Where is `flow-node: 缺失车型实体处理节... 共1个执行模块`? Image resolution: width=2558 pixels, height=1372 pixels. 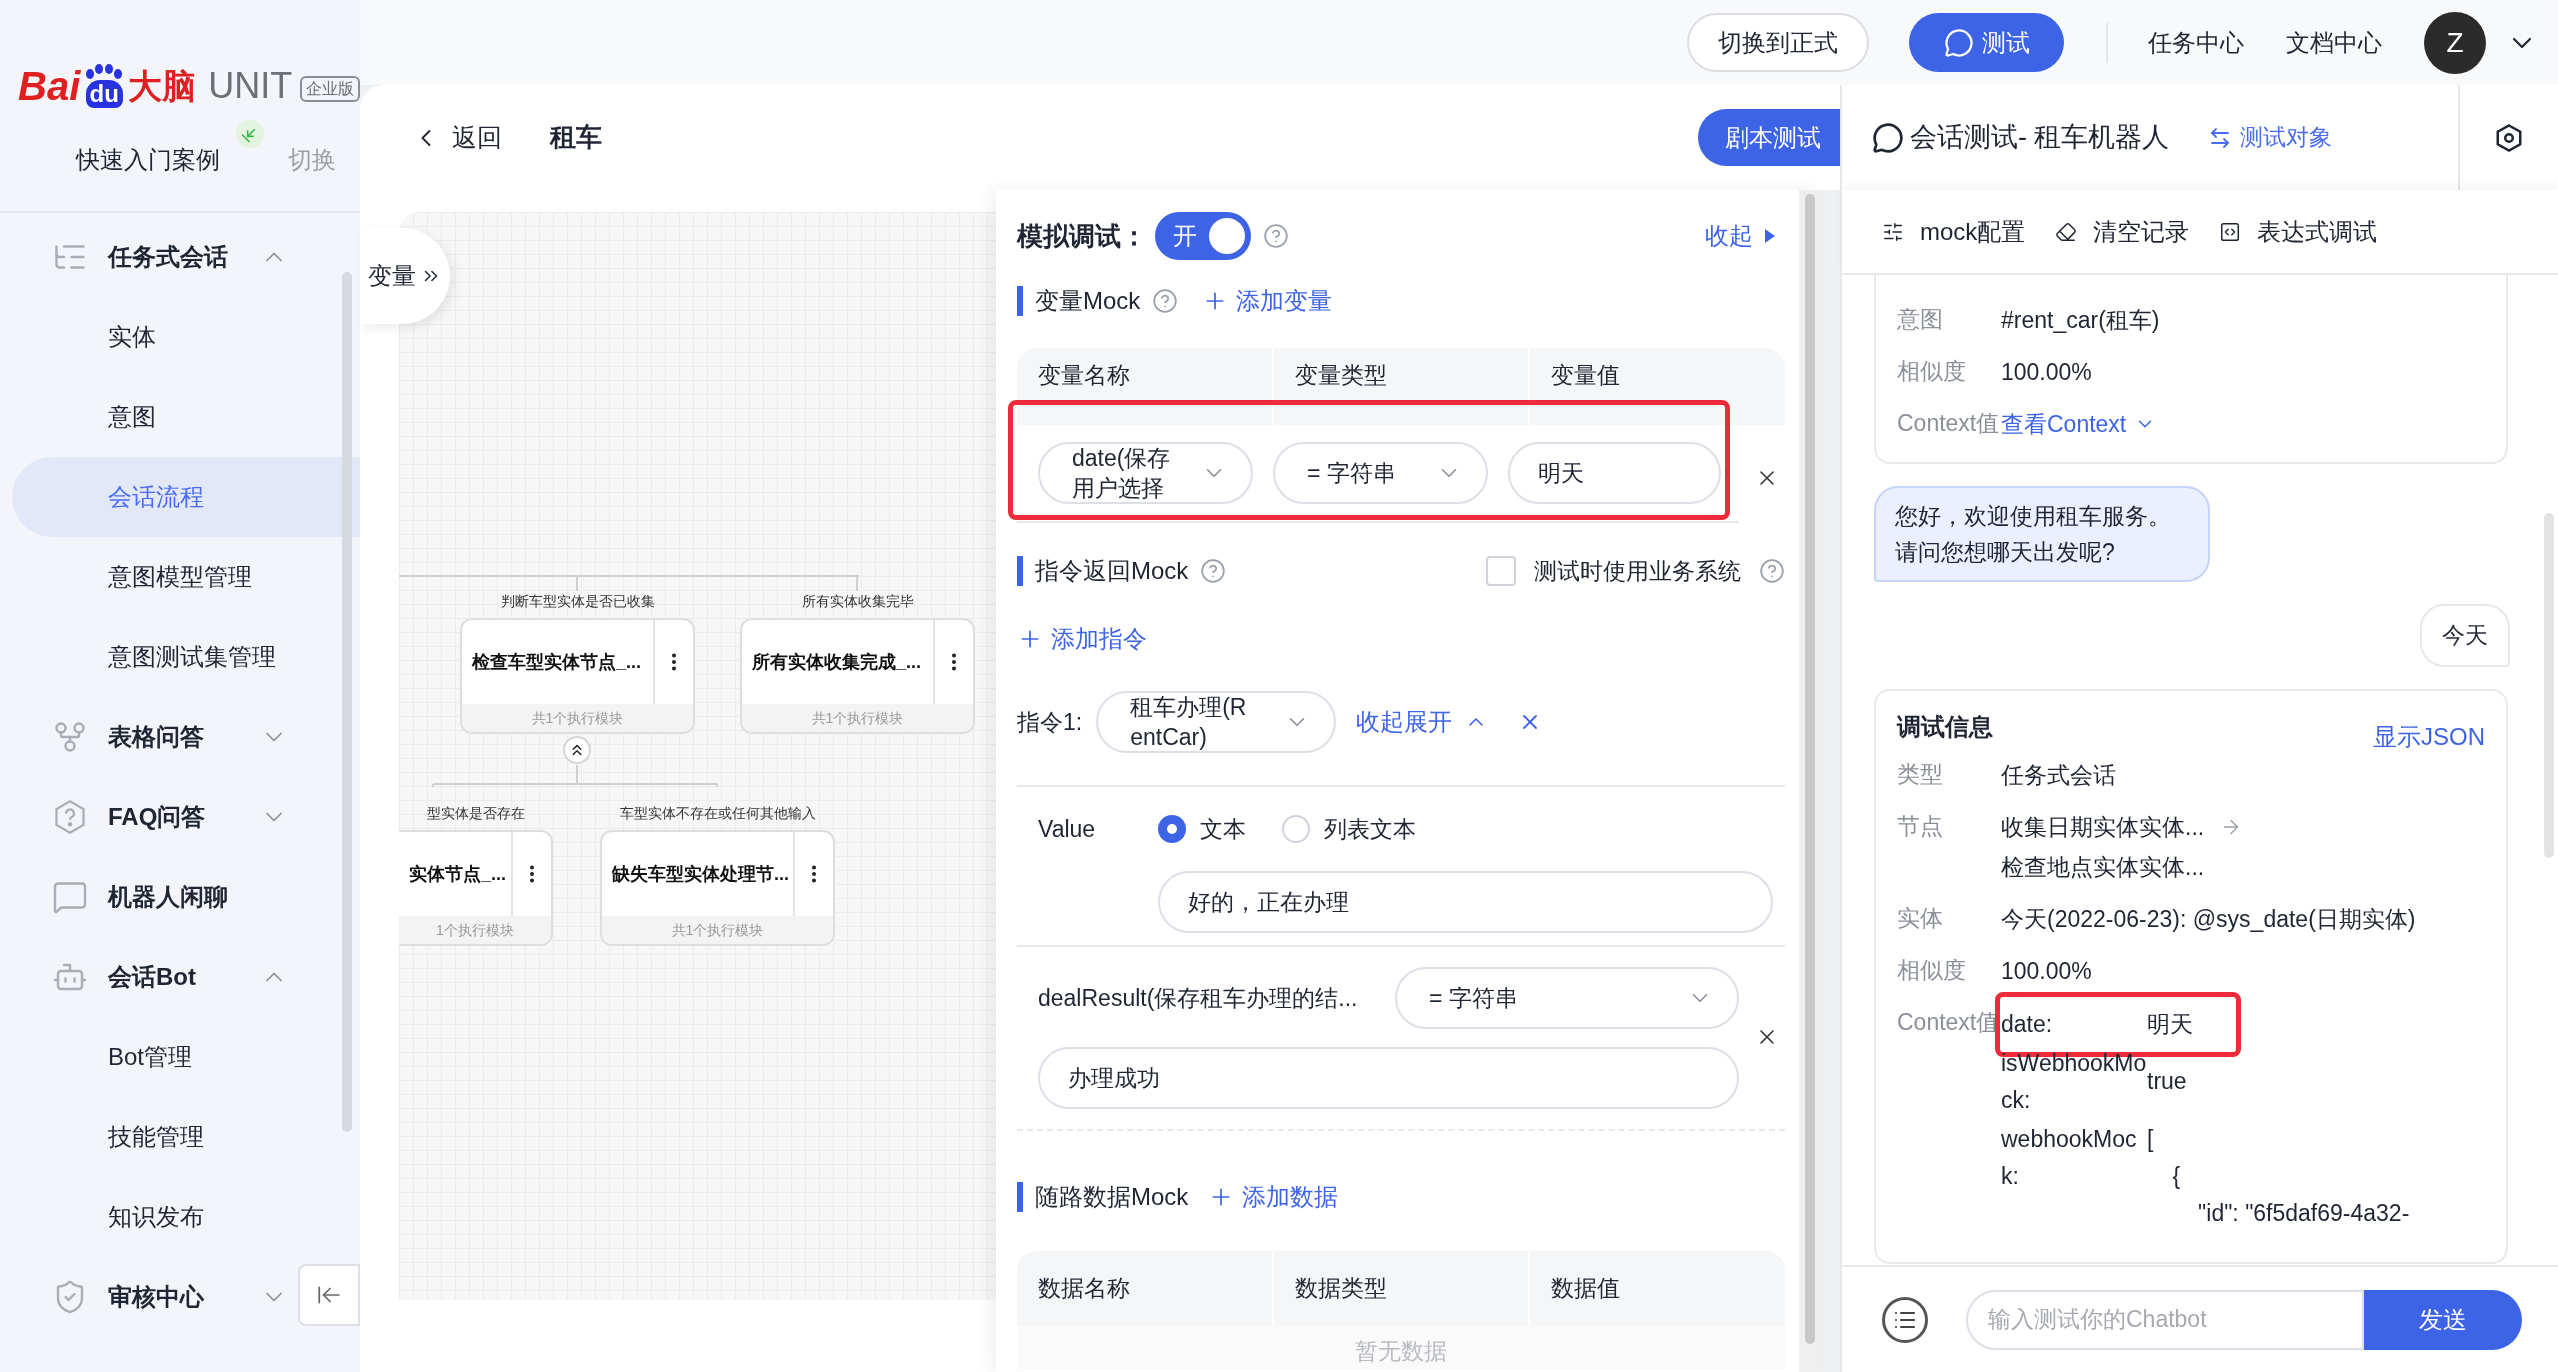 flow-node: 缺失车型实体处理节... 共1个执行模块 is located at coordinates (717, 888).